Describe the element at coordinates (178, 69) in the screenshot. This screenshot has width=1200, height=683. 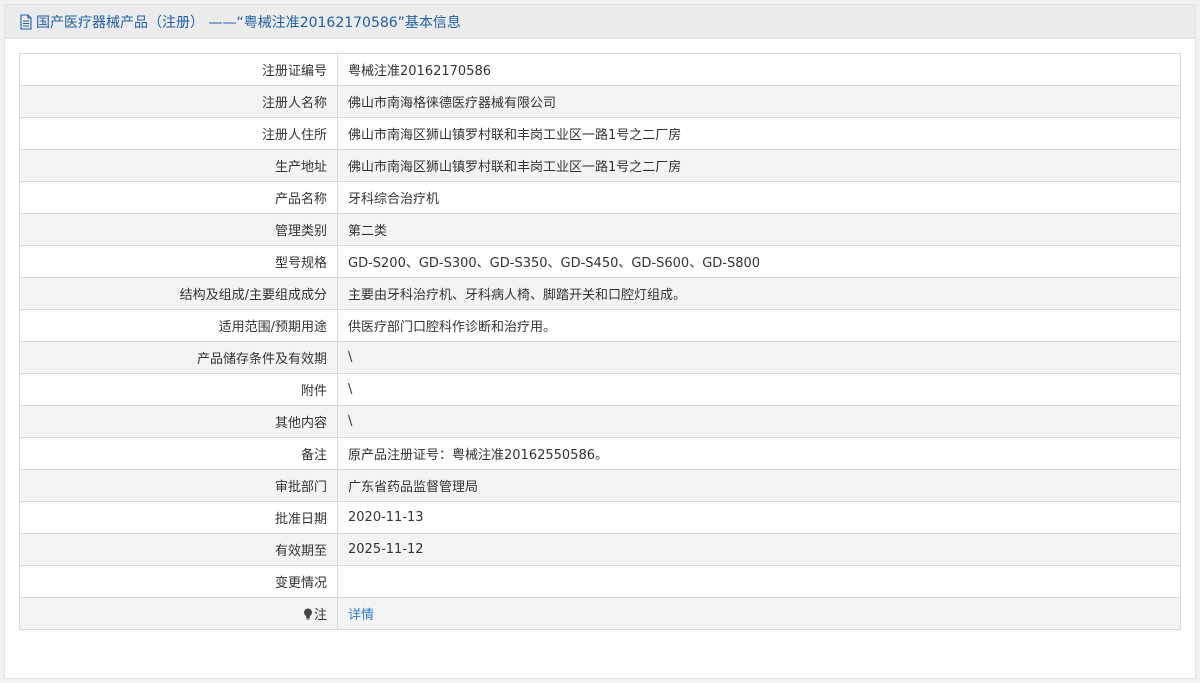
I see `row-label: 注册证编号` at that location.